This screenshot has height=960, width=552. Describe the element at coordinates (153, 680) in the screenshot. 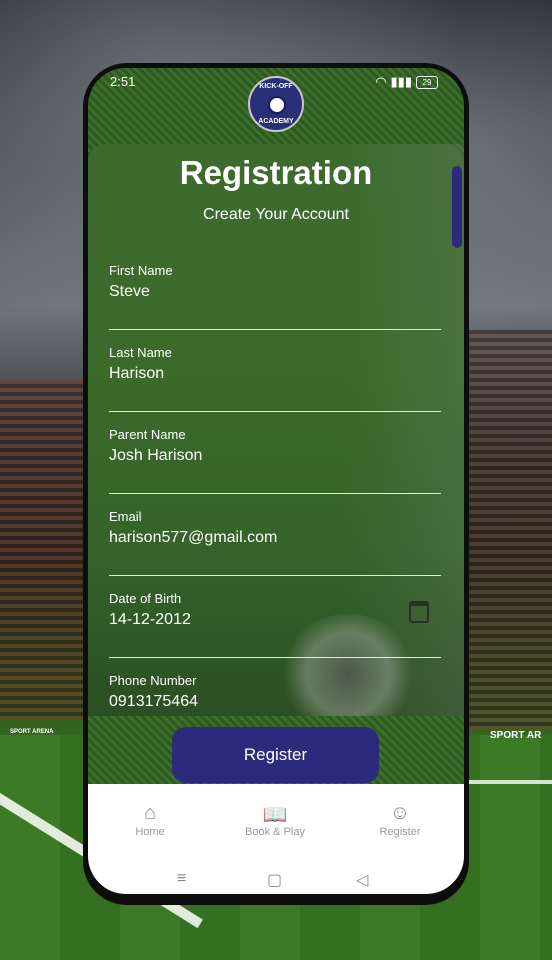

I see `field-label: Phone Number` at that location.